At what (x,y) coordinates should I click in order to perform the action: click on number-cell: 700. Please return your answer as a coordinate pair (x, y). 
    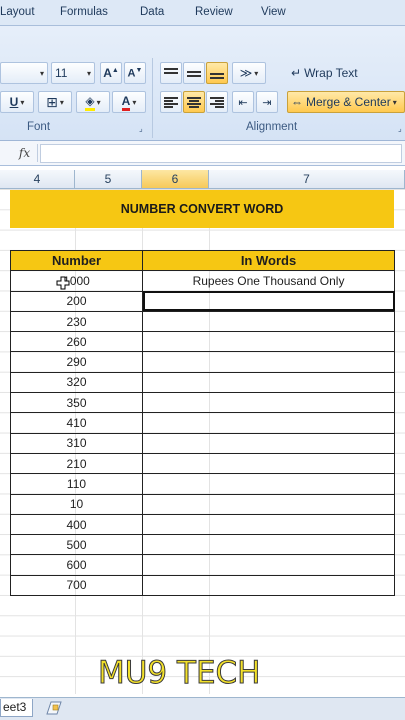
    Looking at the image, I should click on (76, 585).